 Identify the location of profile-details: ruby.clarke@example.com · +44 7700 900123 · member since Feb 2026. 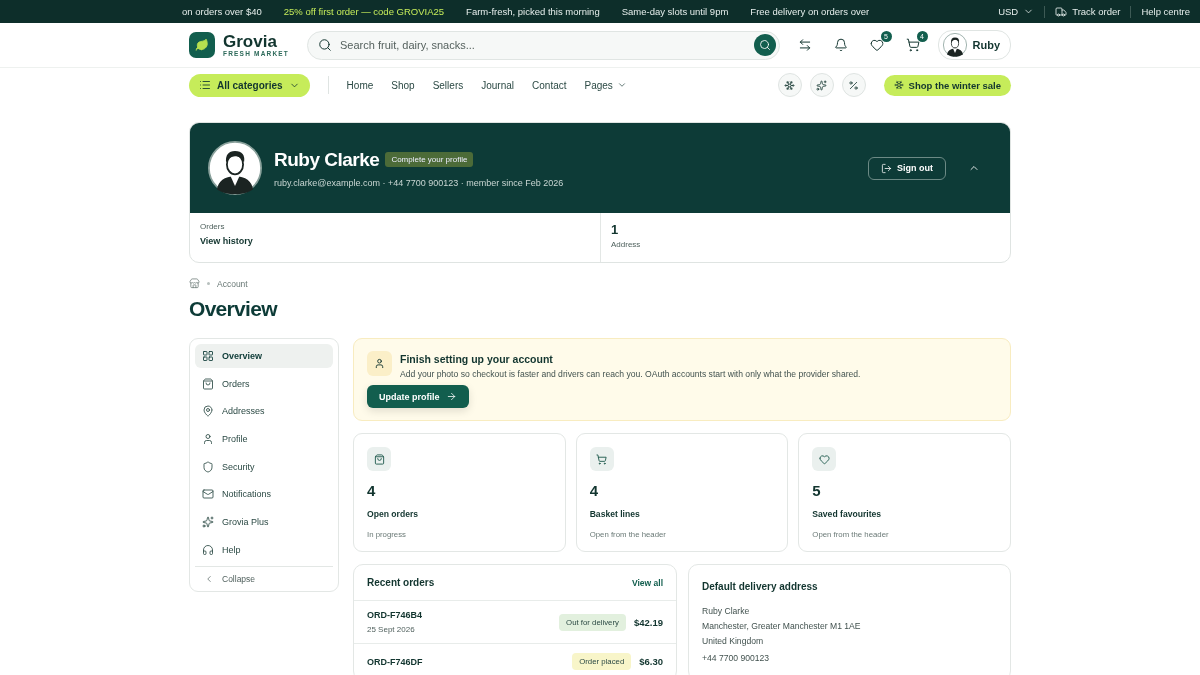
(419, 182).